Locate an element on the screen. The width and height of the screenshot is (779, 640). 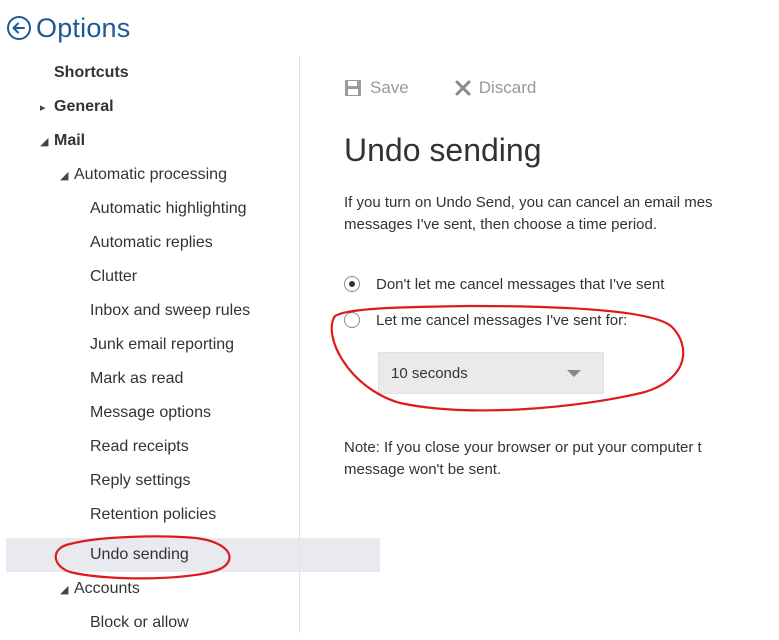
sidebar-item-clutter: Clutter is located at coordinates (193, 277).